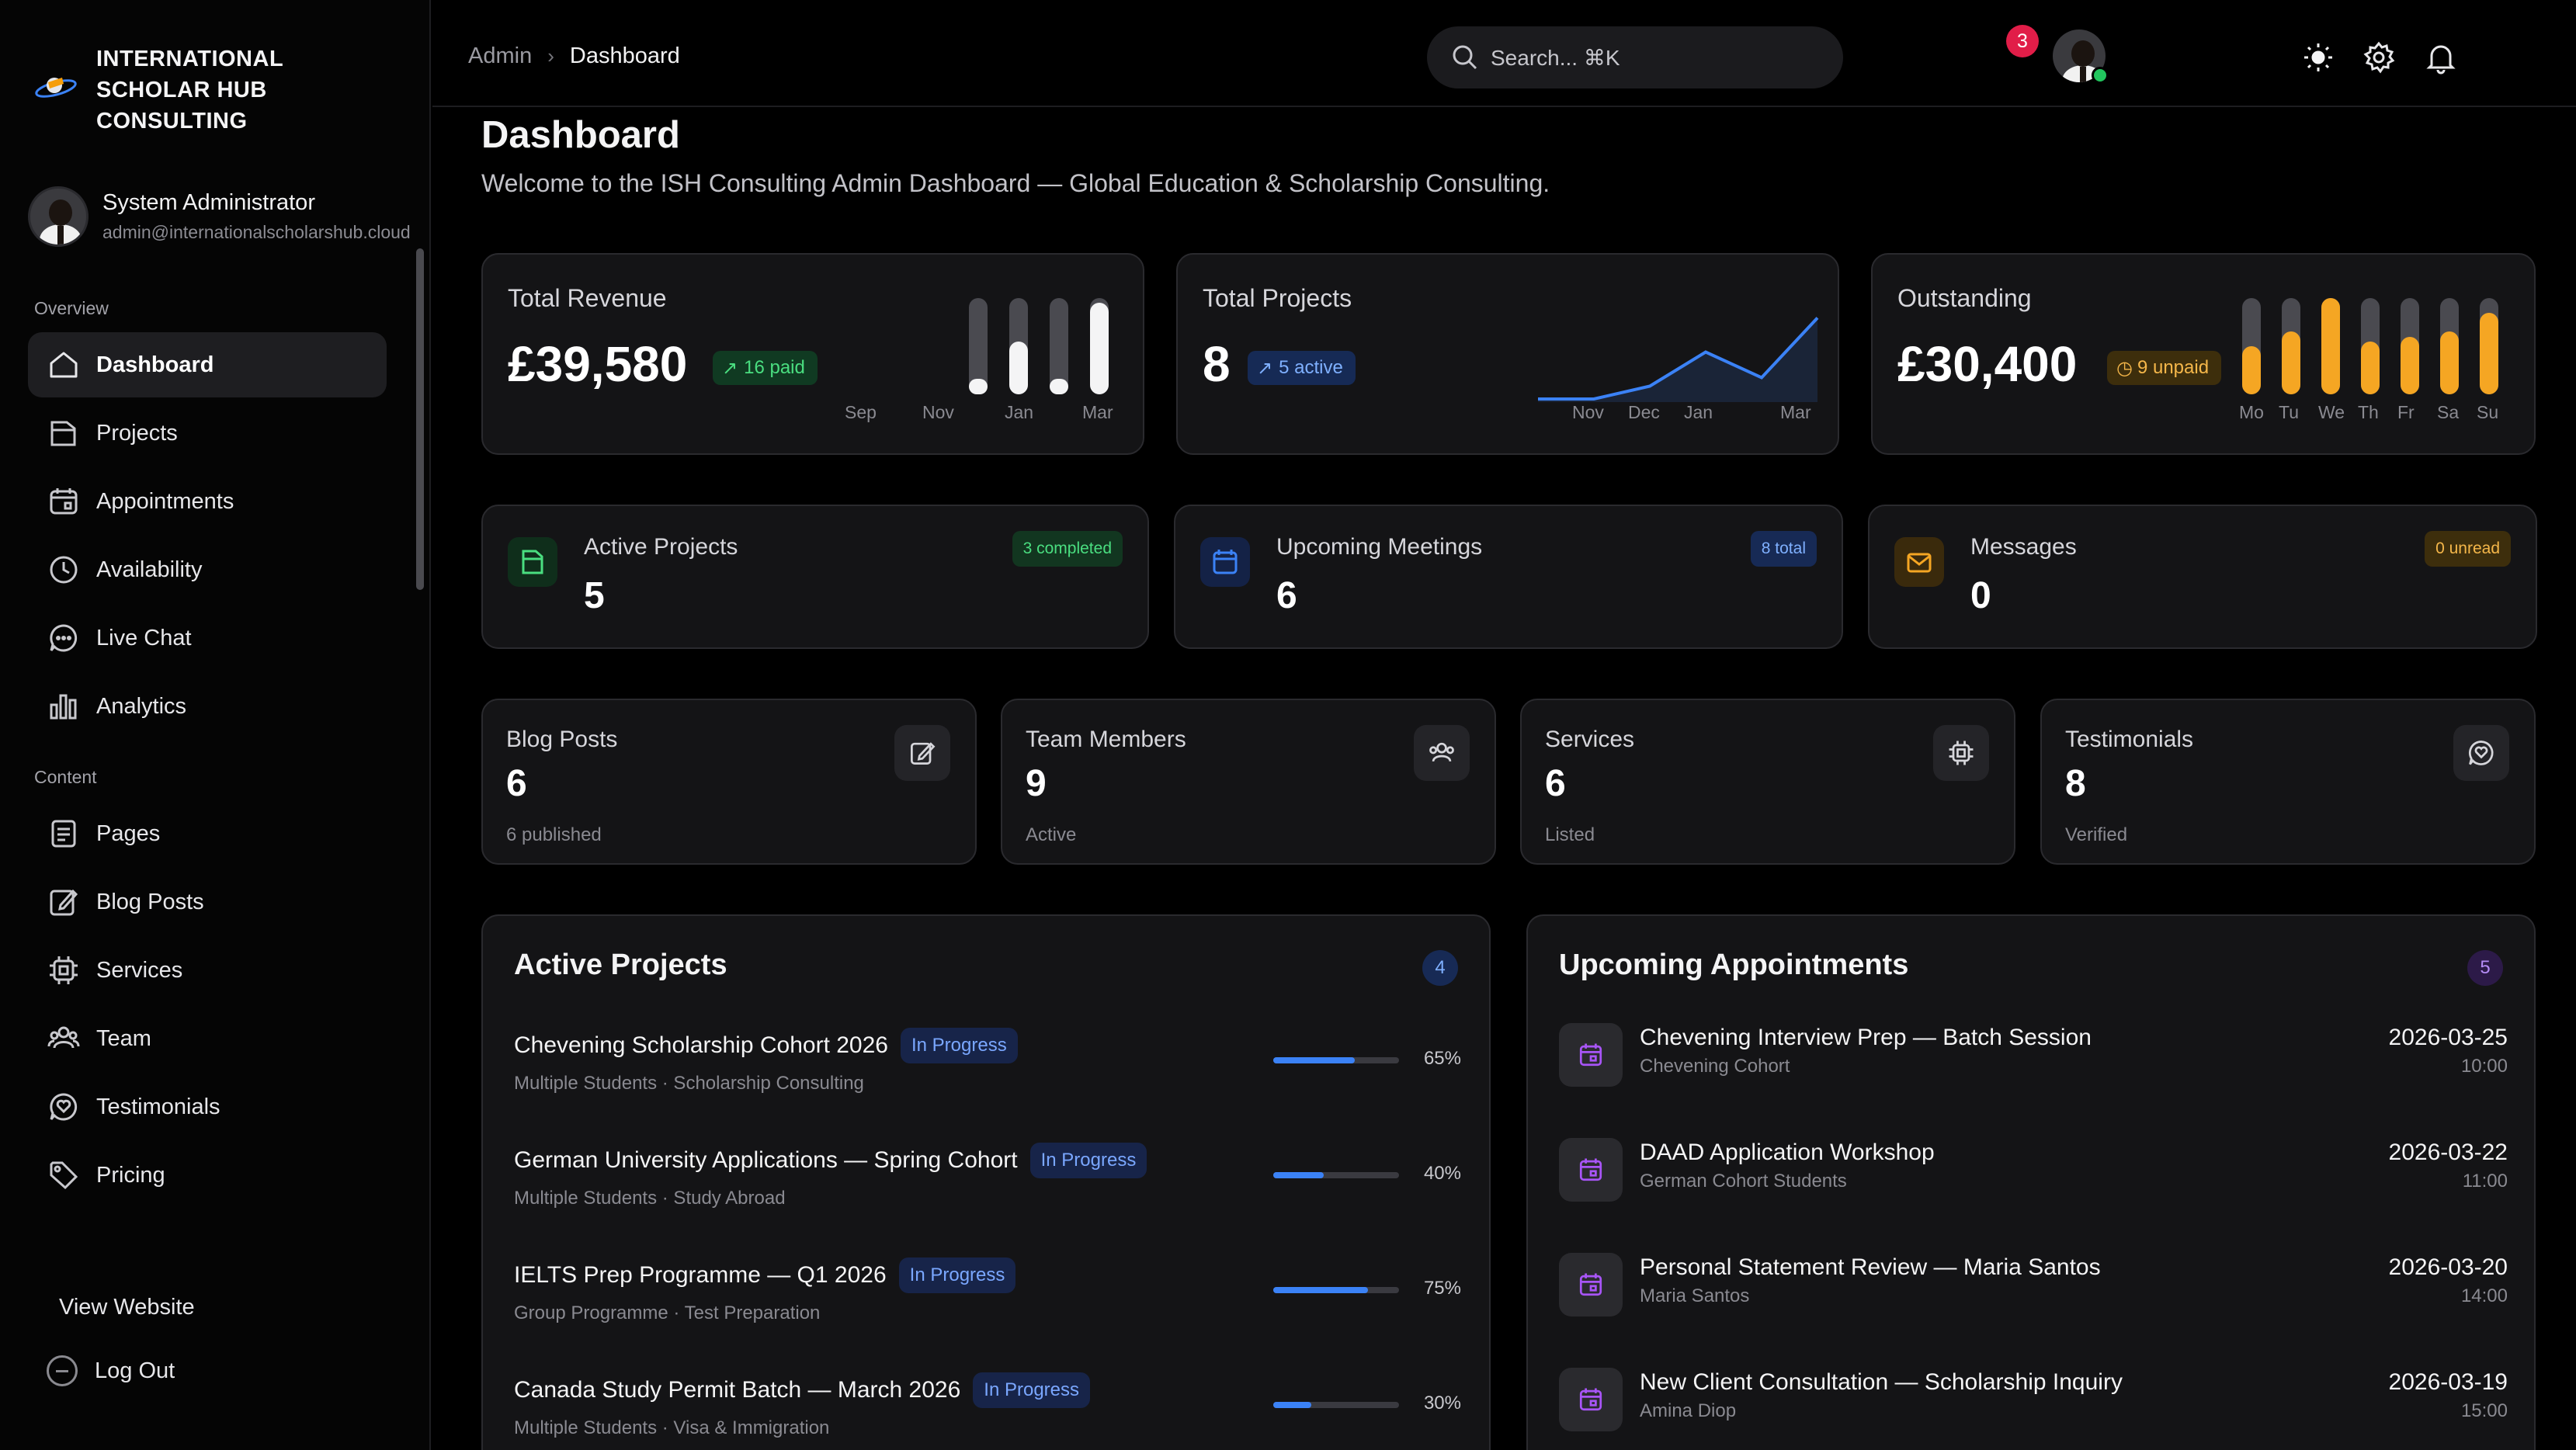 This screenshot has width=2576, height=1450. What do you see at coordinates (672, 1428) in the screenshot?
I see `project-meta: Multiple Students · Visa & Immigration` at bounding box center [672, 1428].